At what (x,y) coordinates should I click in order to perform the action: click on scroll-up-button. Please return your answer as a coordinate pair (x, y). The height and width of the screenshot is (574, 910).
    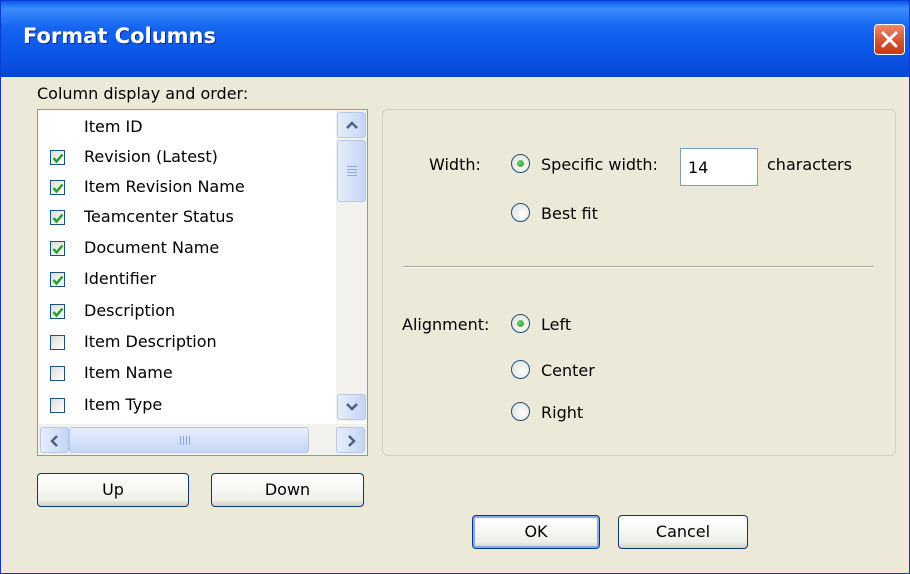
    Looking at the image, I should click on (351, 125).